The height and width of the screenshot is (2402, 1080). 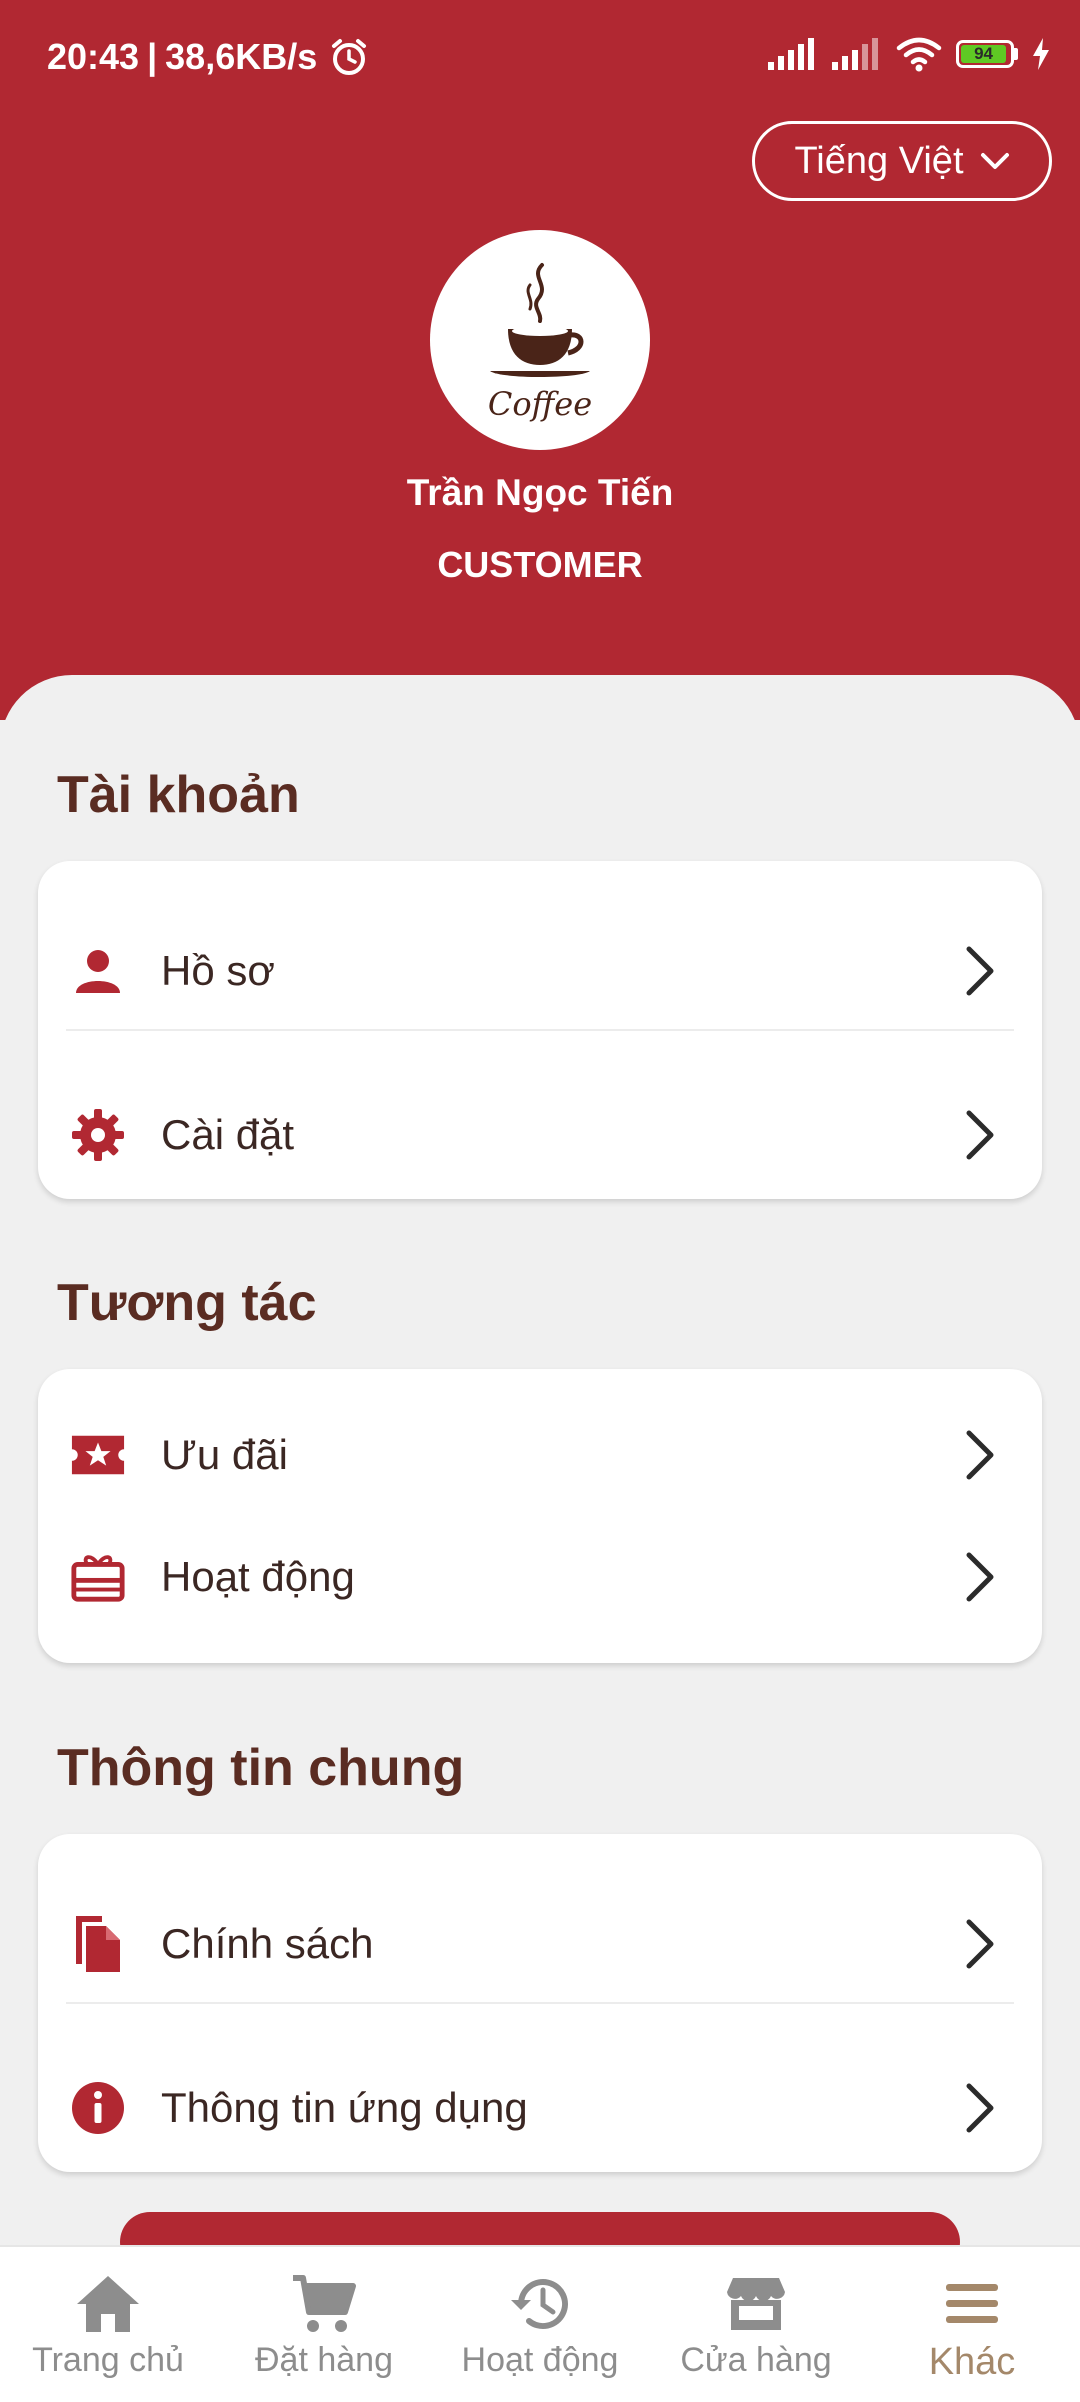 What do you see at coordinates (972, 2362) in the screenshot?
I see `nav-label-more: Khác` at bounding box center [972, 2362].